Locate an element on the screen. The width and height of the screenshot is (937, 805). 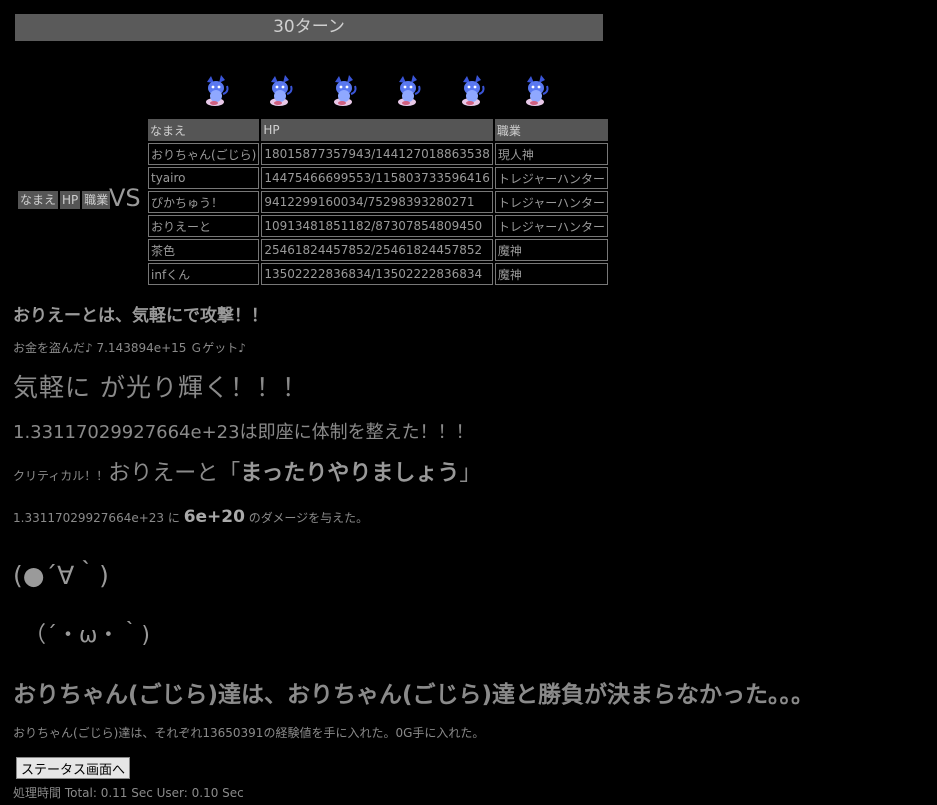
member-hp: 10913481851182/87307854809450 is located at coordinates (377, 226).